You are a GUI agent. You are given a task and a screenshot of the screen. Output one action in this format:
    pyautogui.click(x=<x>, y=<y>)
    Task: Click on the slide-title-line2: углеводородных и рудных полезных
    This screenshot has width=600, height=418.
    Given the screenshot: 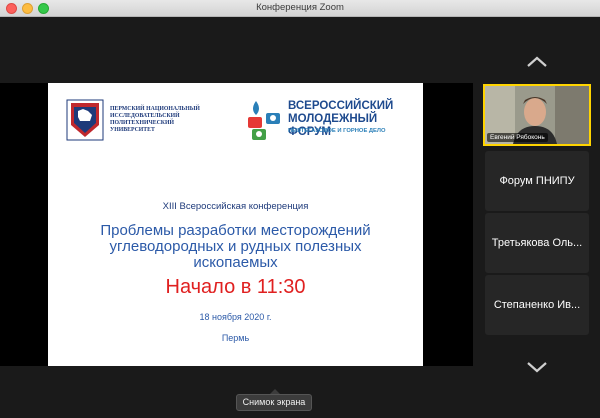 What is the action you would take?
    pyautogui.click(x=235, y=246)
    